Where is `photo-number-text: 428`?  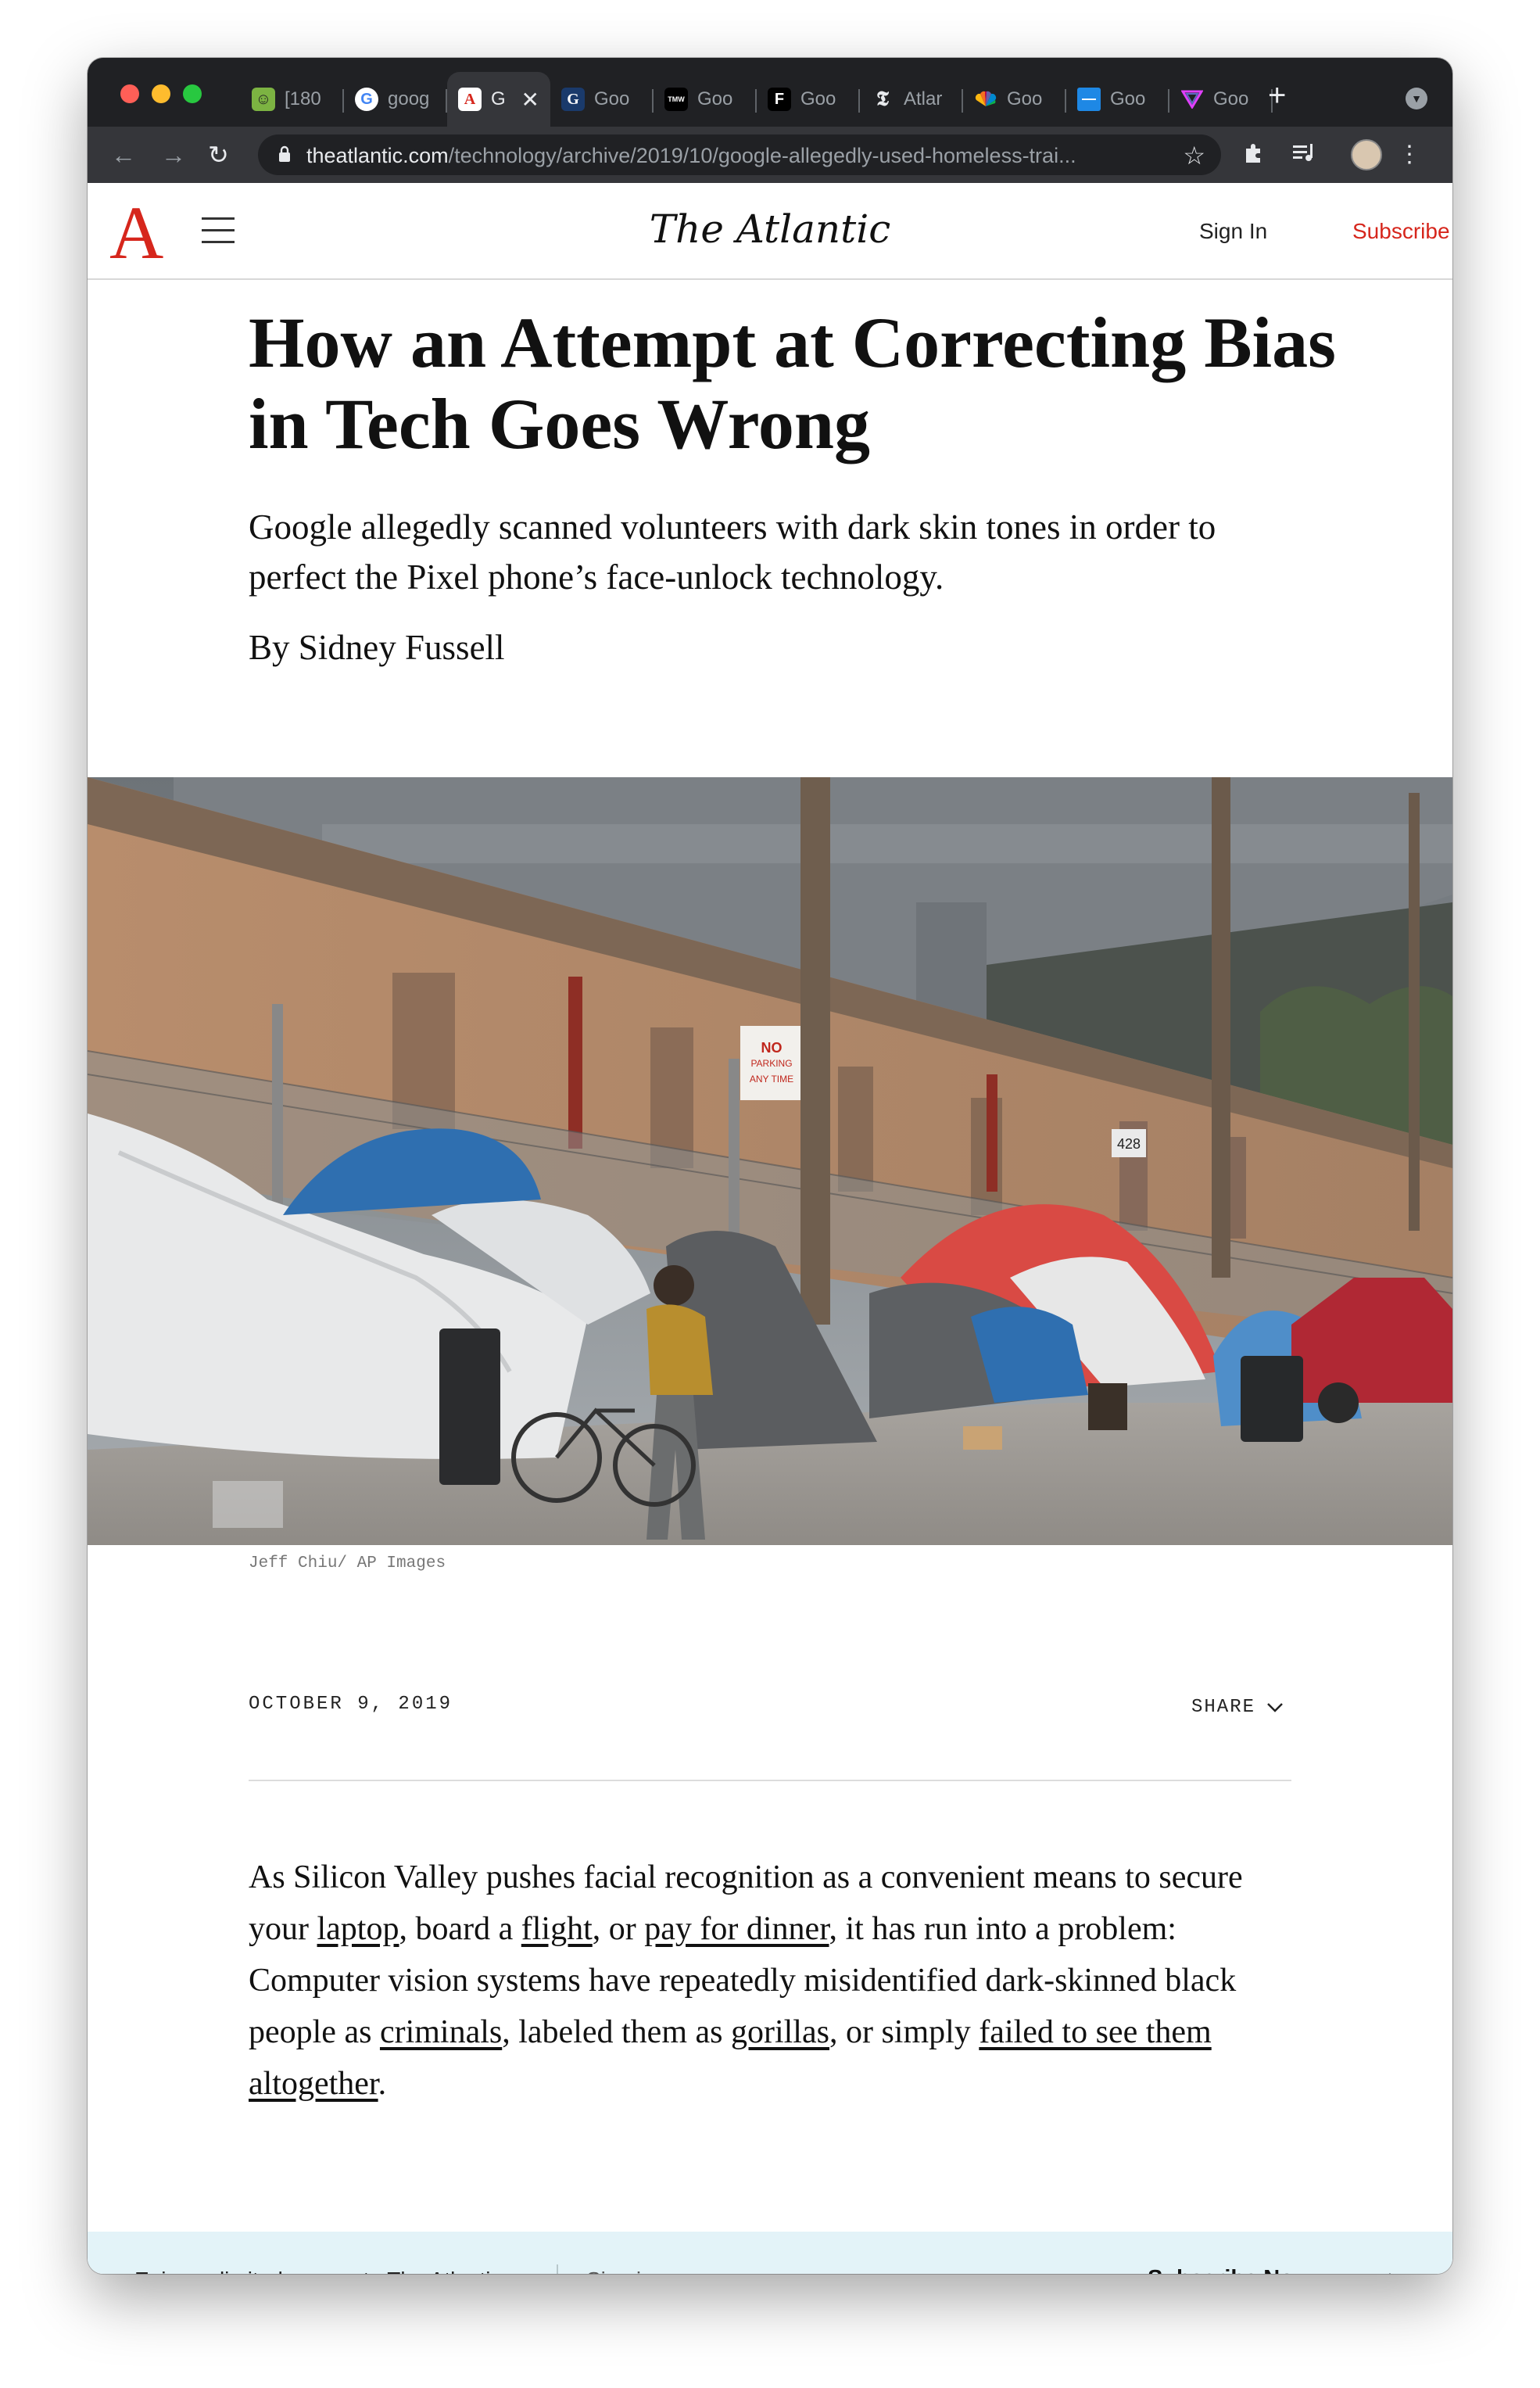 photo-number-text: 428 is located at coordinates (1129, 1144).